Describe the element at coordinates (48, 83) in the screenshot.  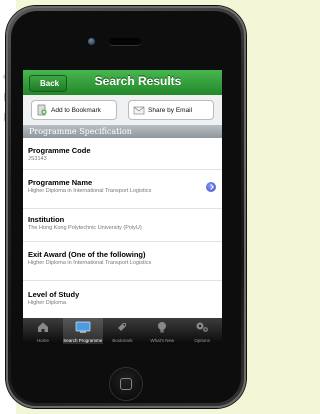
I see `back-button: Back` at that location.